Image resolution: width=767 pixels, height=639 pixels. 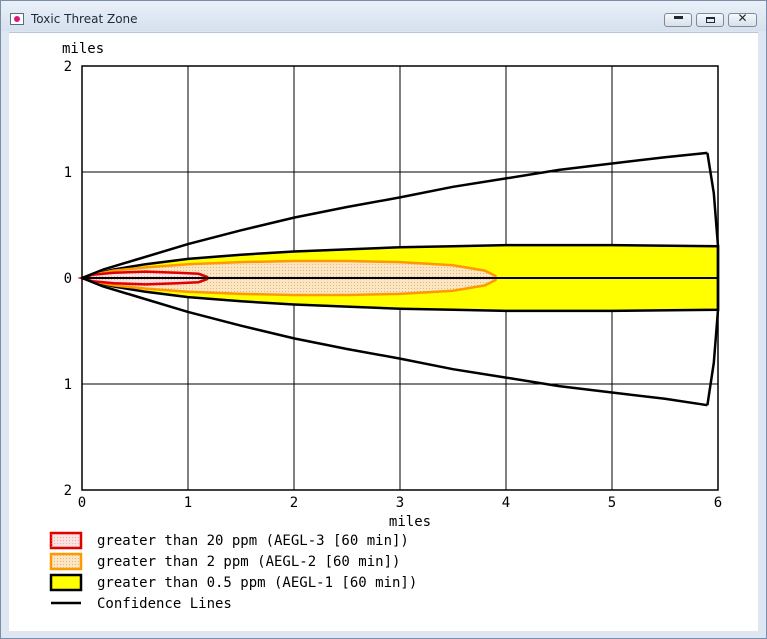 I want to click on legend-swatch, so click(x=66, y=582).